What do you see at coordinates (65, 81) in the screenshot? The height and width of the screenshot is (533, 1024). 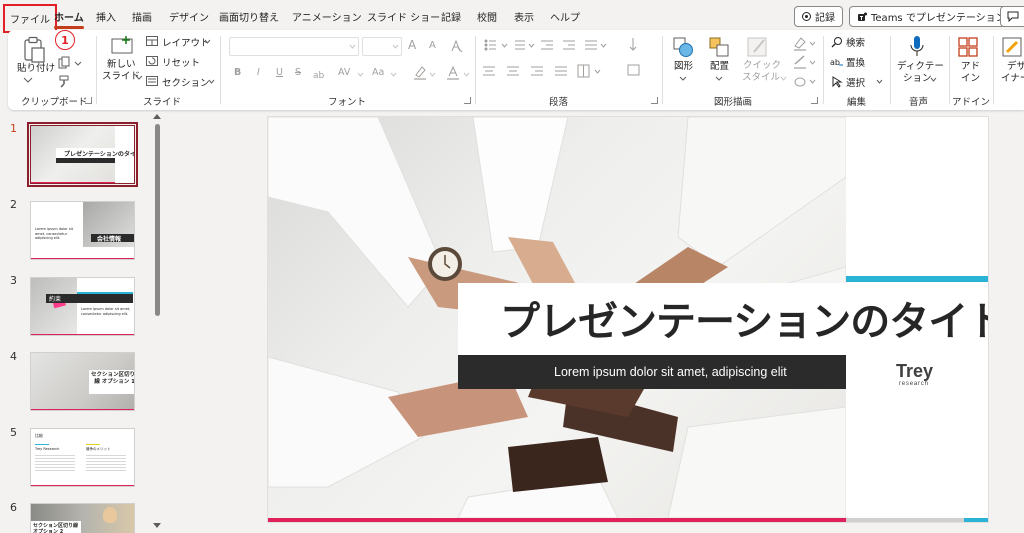 I see `format-painter-icon` at bounding box center [65, 81].